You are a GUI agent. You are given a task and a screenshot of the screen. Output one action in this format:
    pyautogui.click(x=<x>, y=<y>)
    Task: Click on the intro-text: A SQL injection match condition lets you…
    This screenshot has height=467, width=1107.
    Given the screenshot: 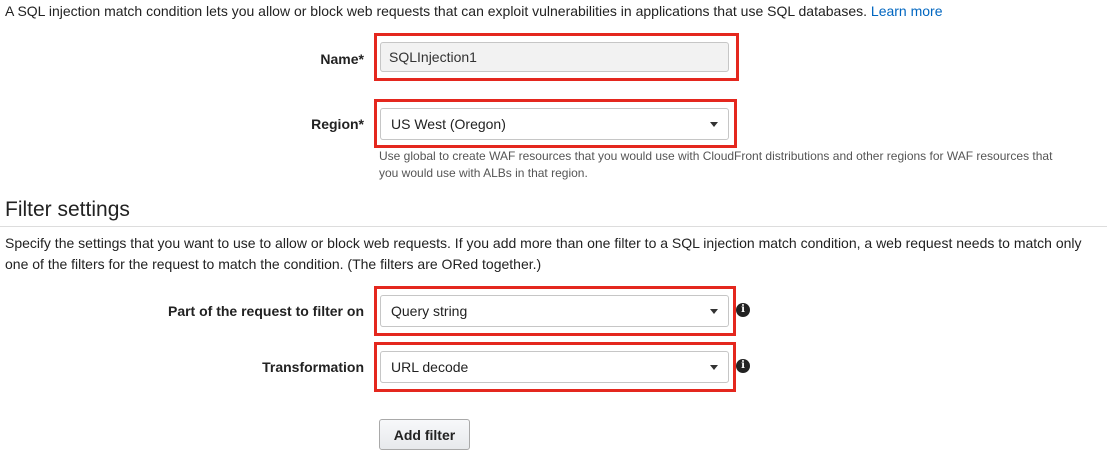 What is the action you would take?
    pyautogui.click(x=474, y=11)
    